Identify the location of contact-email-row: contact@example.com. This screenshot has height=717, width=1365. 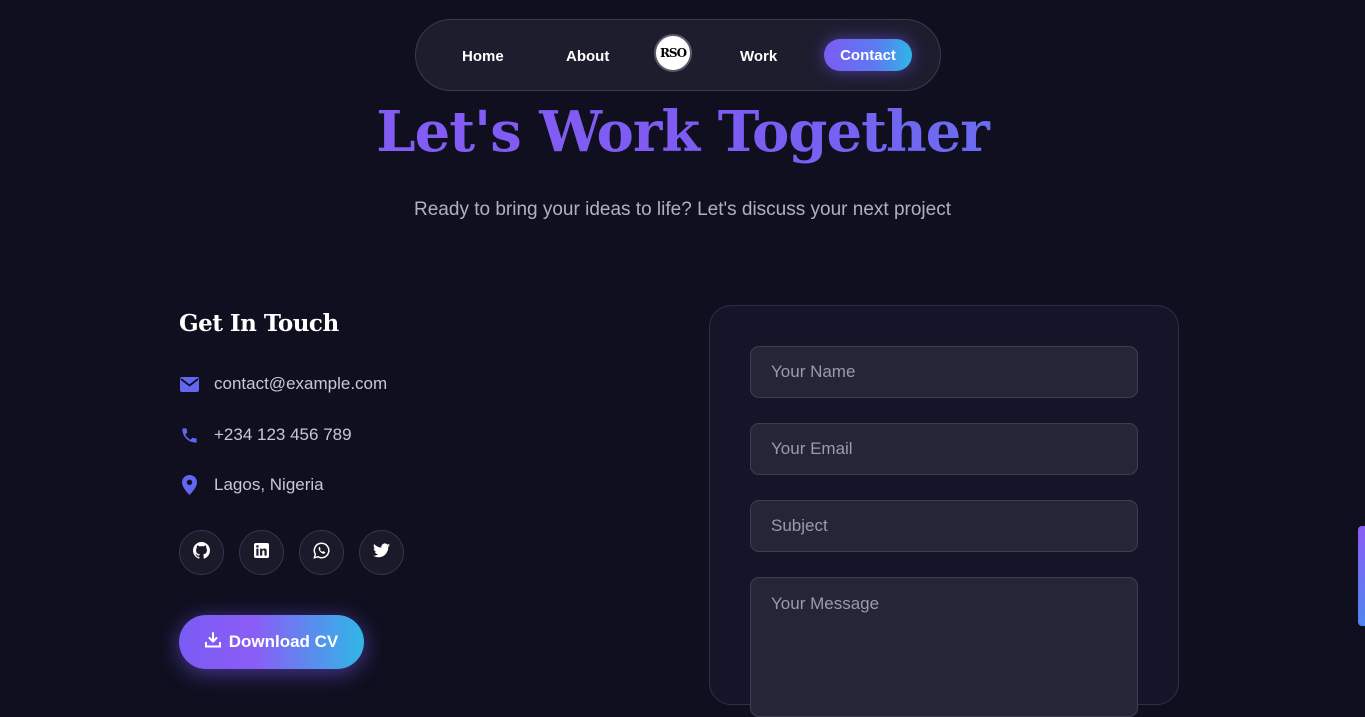
(283, 384).